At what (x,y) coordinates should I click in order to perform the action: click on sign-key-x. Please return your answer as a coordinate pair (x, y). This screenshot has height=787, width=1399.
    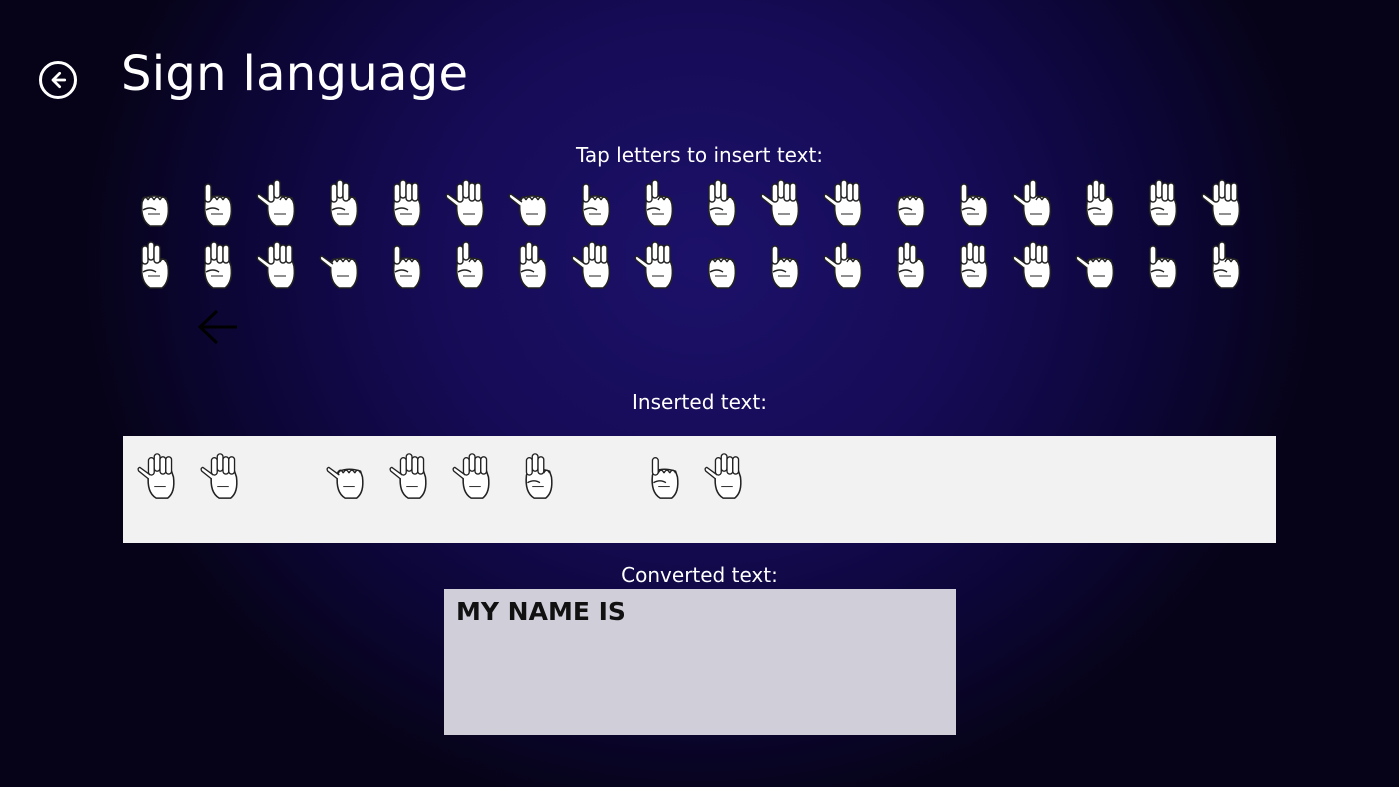
    Looking at the image, I should click on (468, 265).